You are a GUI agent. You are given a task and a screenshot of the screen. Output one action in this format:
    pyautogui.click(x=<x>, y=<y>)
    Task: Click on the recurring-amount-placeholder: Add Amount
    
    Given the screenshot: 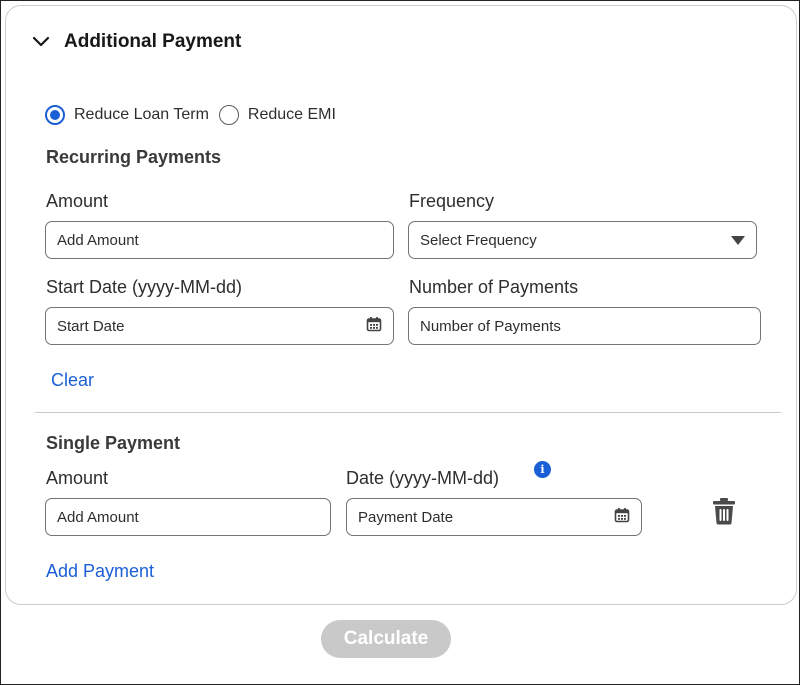 What is the action you would take?
    pyautogui.click(x=98, y=240)
    